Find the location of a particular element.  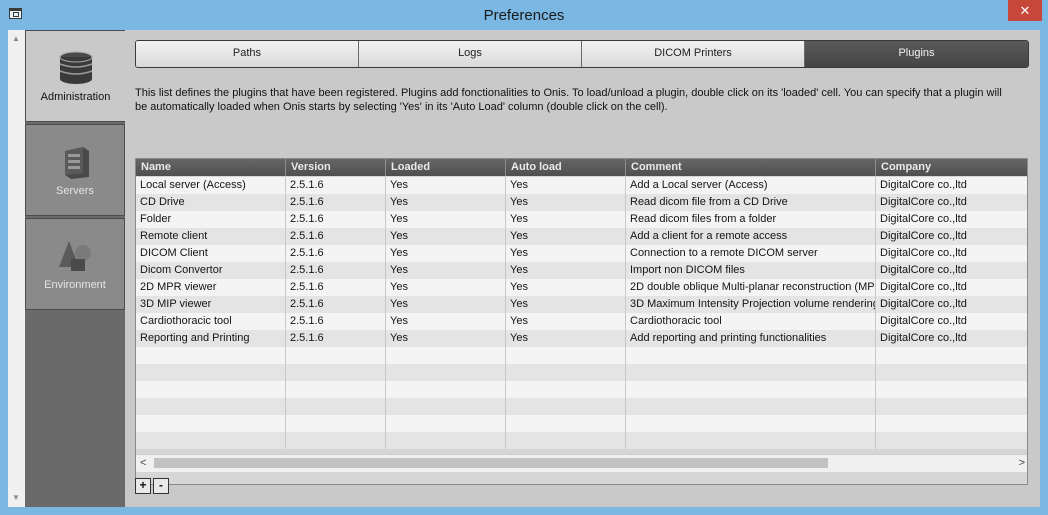

sidebar-item-environment: Environment is located at coordinates (75, 264).